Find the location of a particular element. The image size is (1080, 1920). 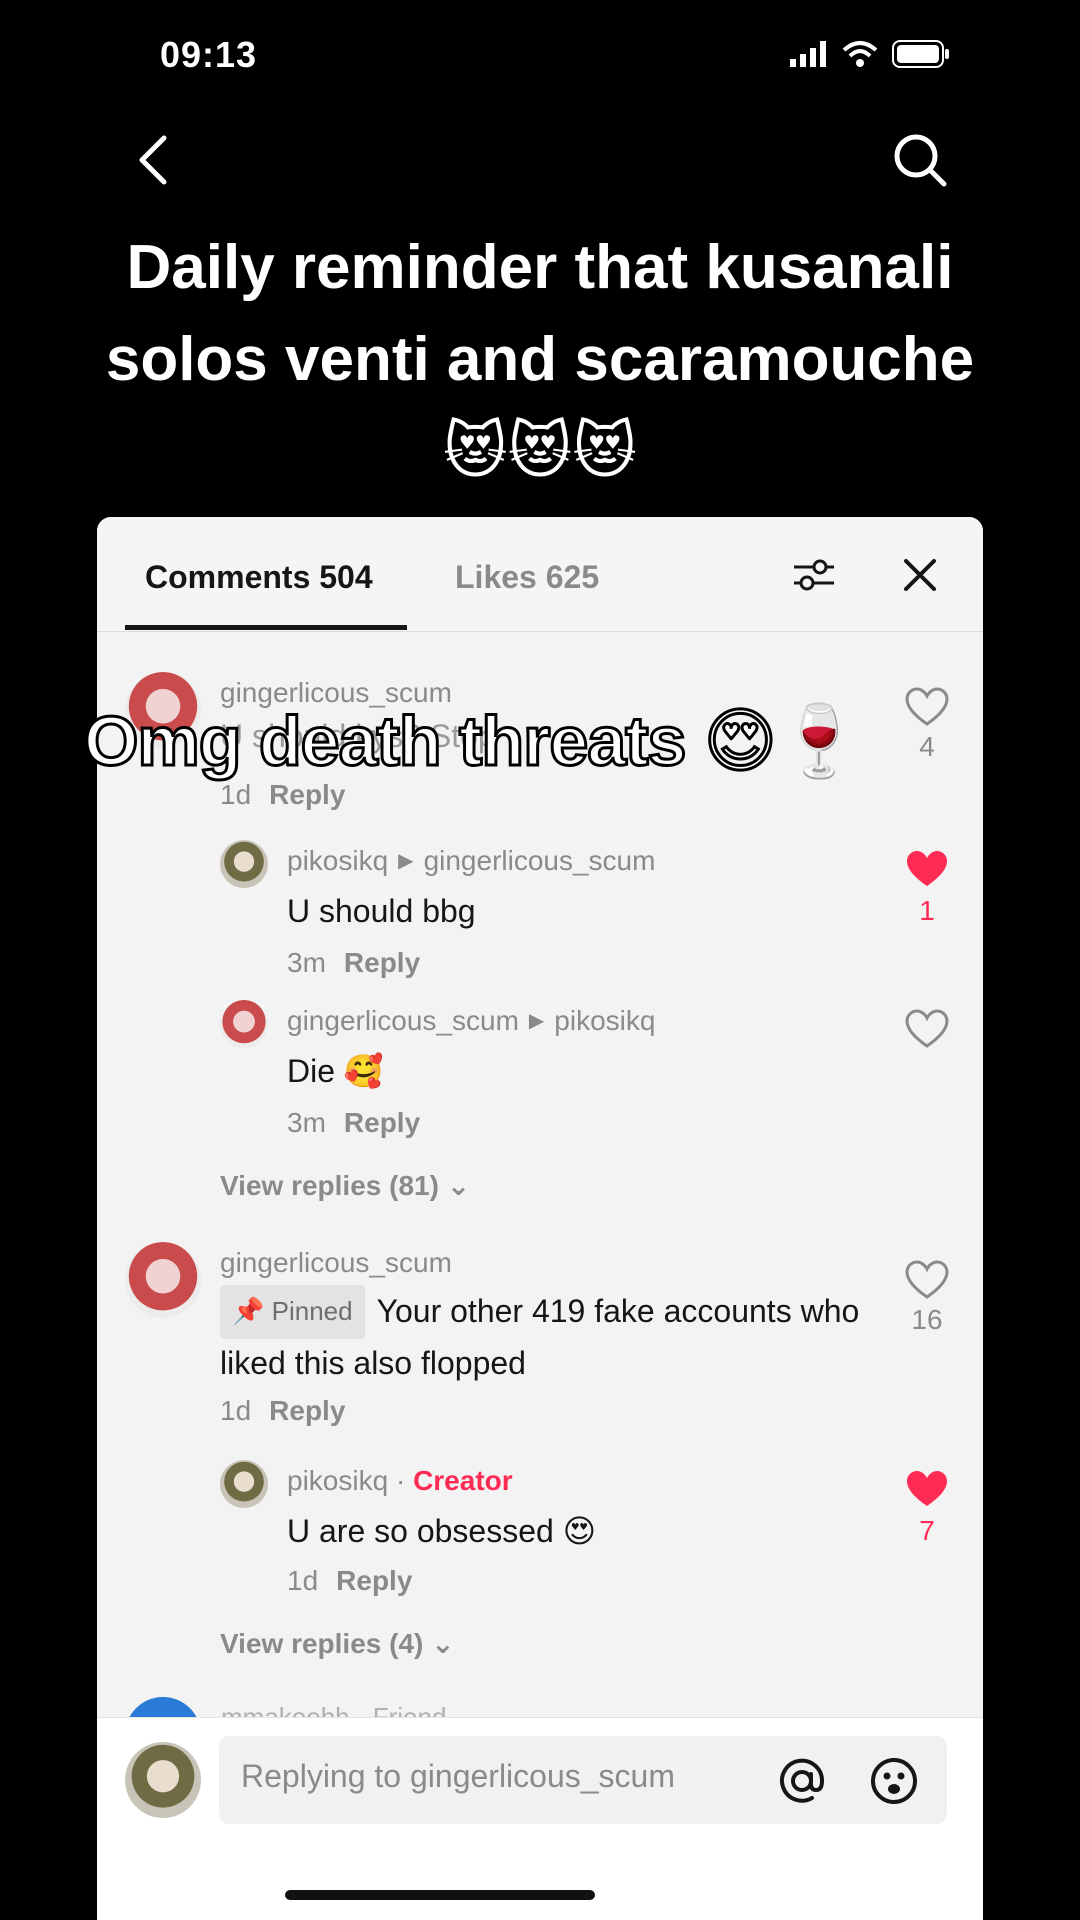

comment-text: U are so obsessed 😍 is located at coordinates (442, 1531).